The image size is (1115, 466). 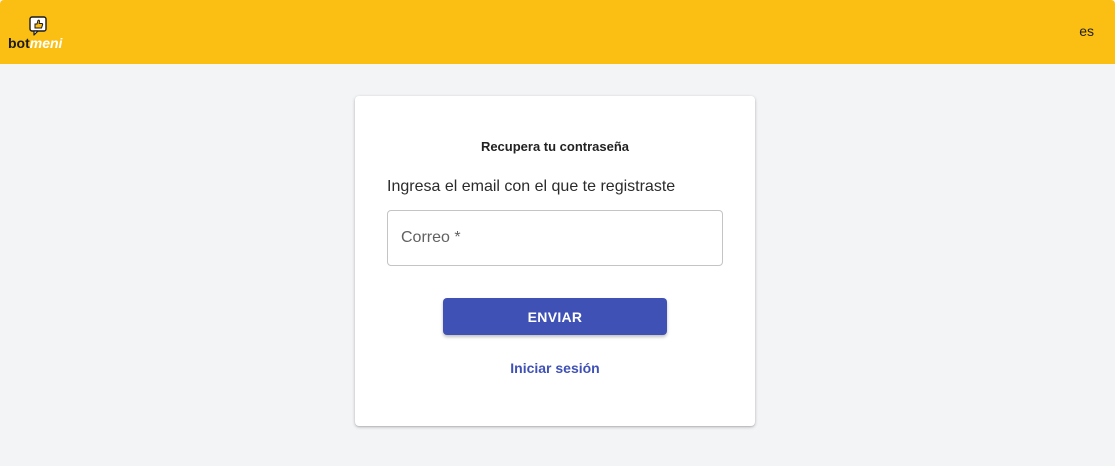 What do you see at coordinates (1086, 31) in the screenshot?
I see `language-selector: es` at bounding box center [1086, 31].